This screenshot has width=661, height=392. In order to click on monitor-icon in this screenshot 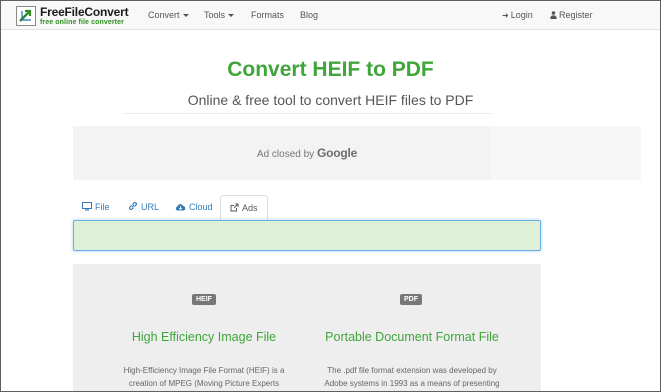, I will do `click(87, 206)`.